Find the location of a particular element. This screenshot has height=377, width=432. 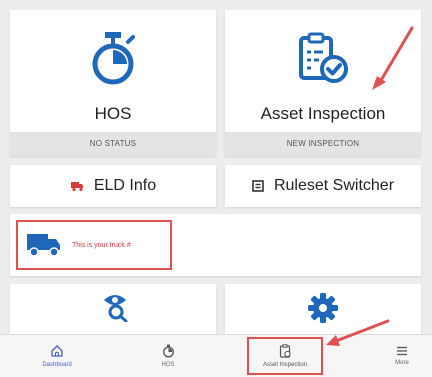

hos-label: HOS is located at coordinates (113, 113).